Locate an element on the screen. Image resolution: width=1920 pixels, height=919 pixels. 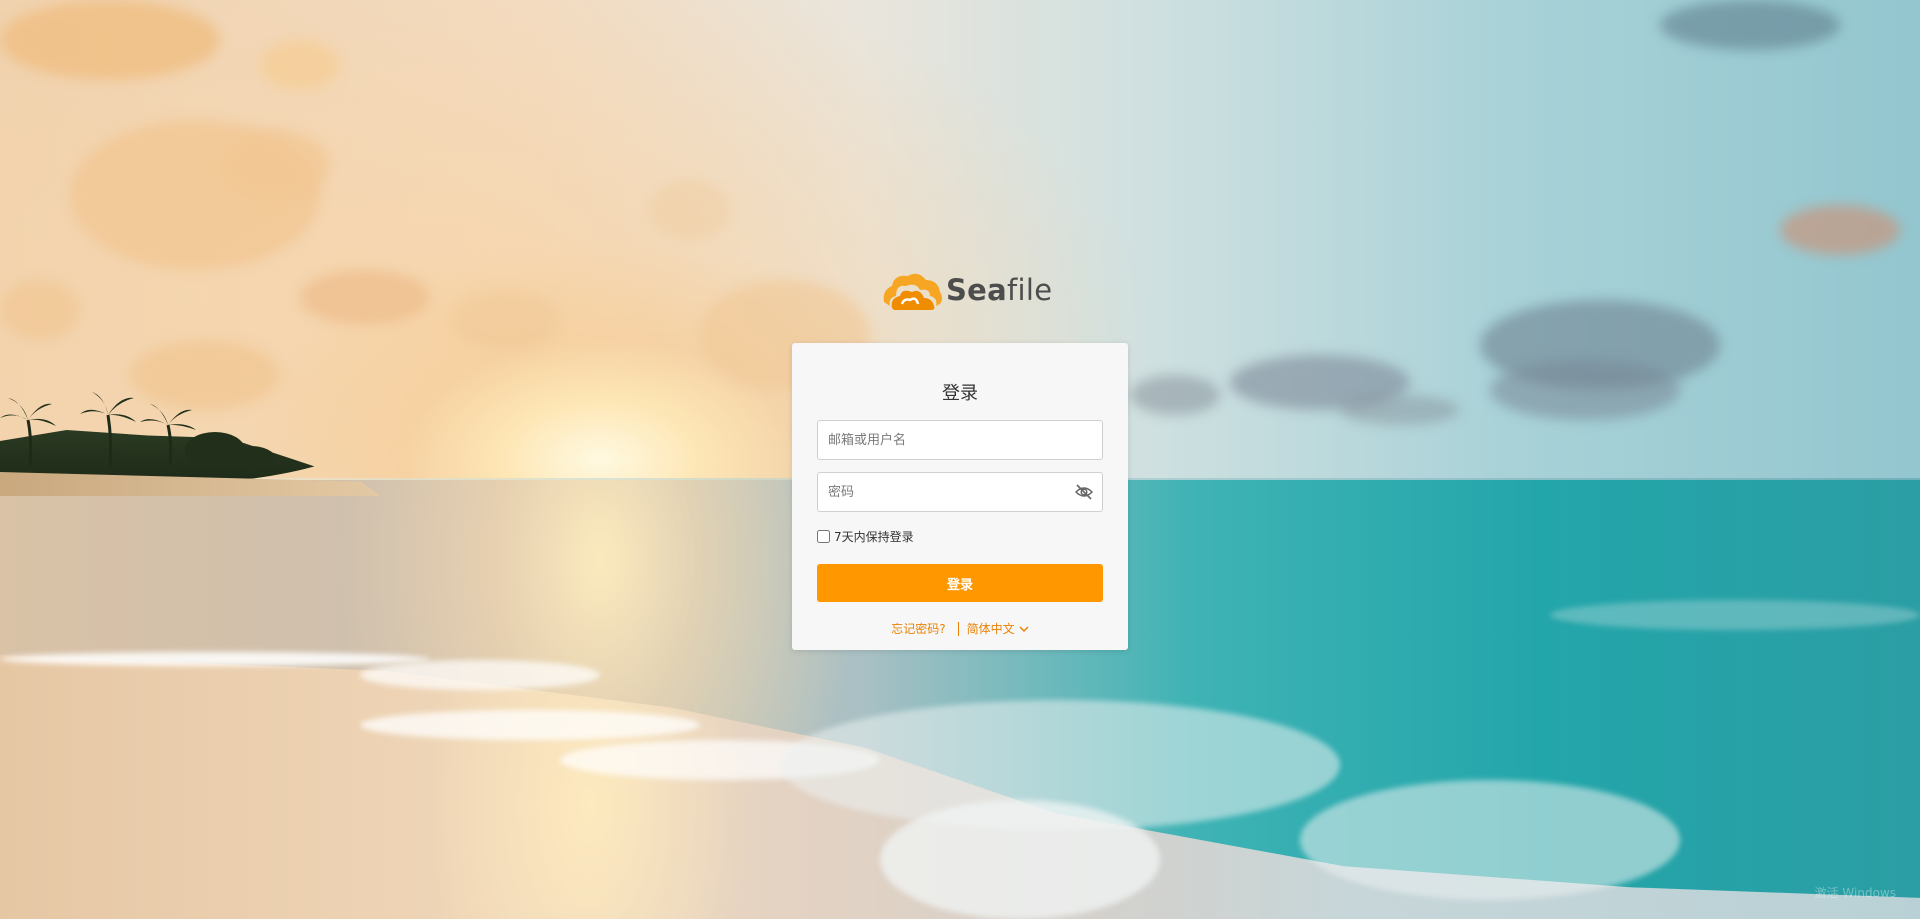
login-links: 忘记密码? 简体中文 is located at coordinates (960, 628).